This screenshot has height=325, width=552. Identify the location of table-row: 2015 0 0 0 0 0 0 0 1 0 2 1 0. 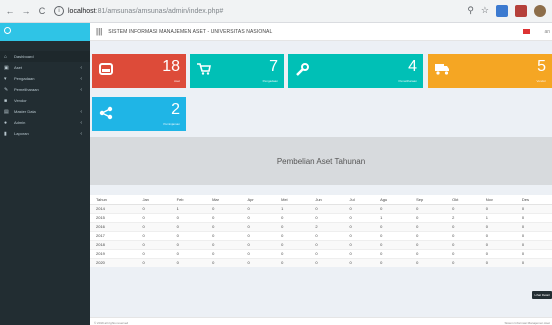
(321, 217).